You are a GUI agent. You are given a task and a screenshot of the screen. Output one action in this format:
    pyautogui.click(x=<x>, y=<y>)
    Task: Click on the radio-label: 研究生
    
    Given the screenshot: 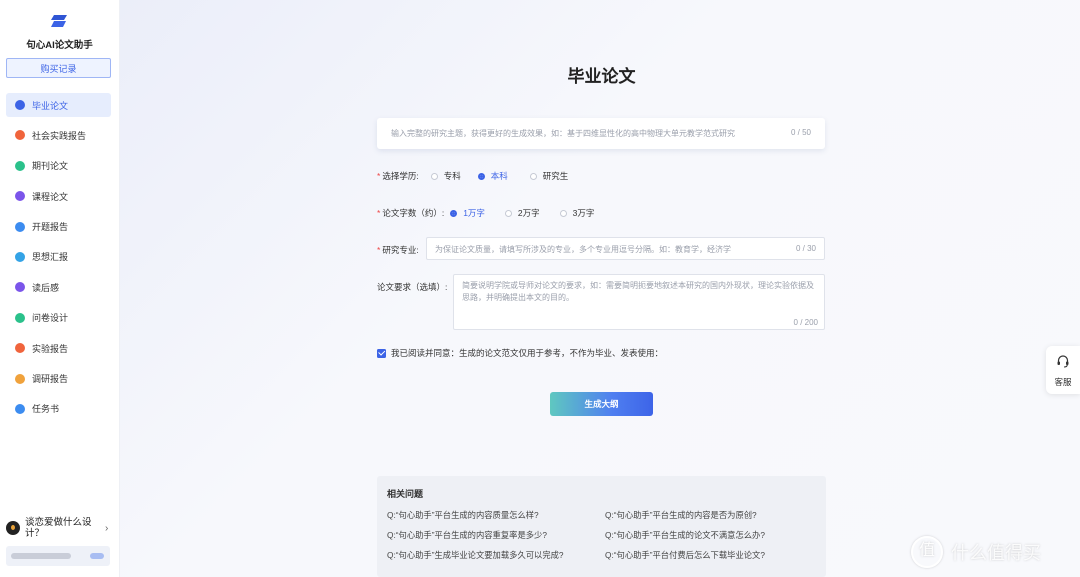 What is the action you would take?
    pyautogui.click(x=555, y=176)
    